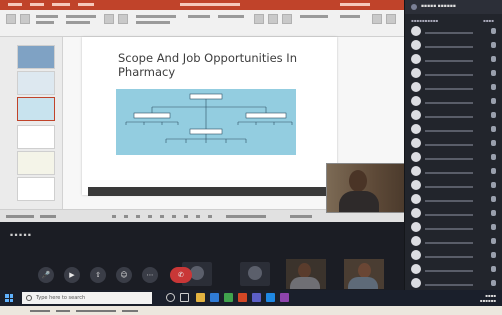 The height and width of the screenshot is (315, 502). I want to click on presenter-video, so click(365, 188).